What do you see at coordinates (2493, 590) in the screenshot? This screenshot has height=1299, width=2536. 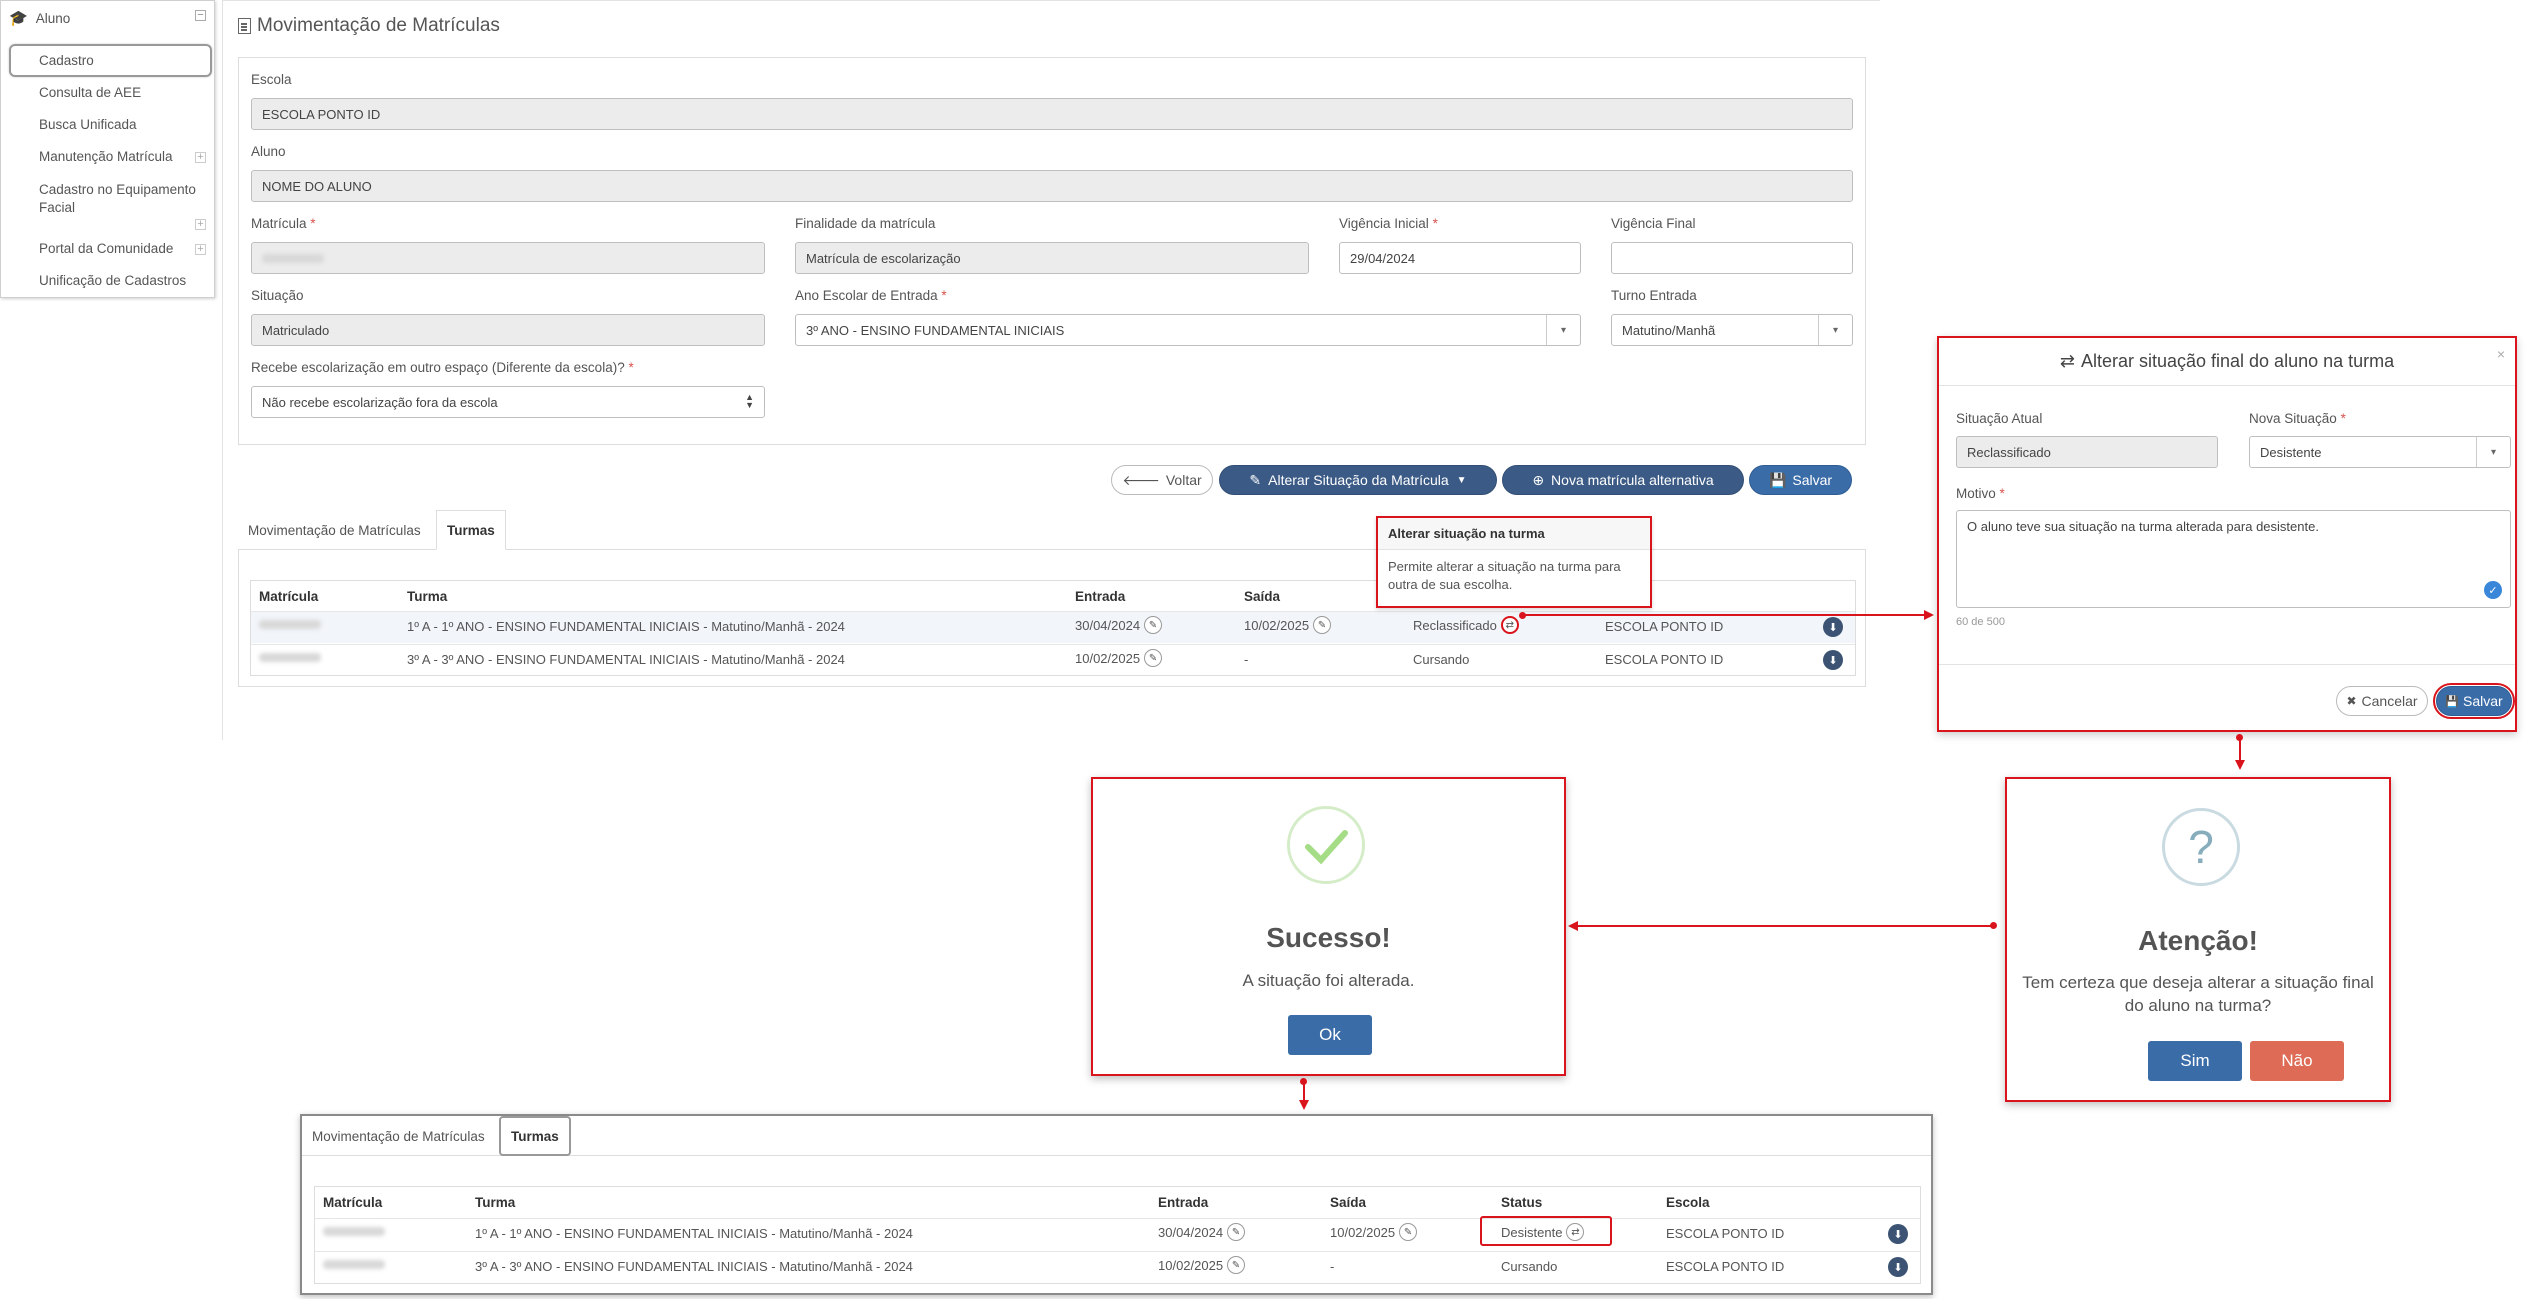 I see `check-icon: ✓` at bounding box center [2493, 590].